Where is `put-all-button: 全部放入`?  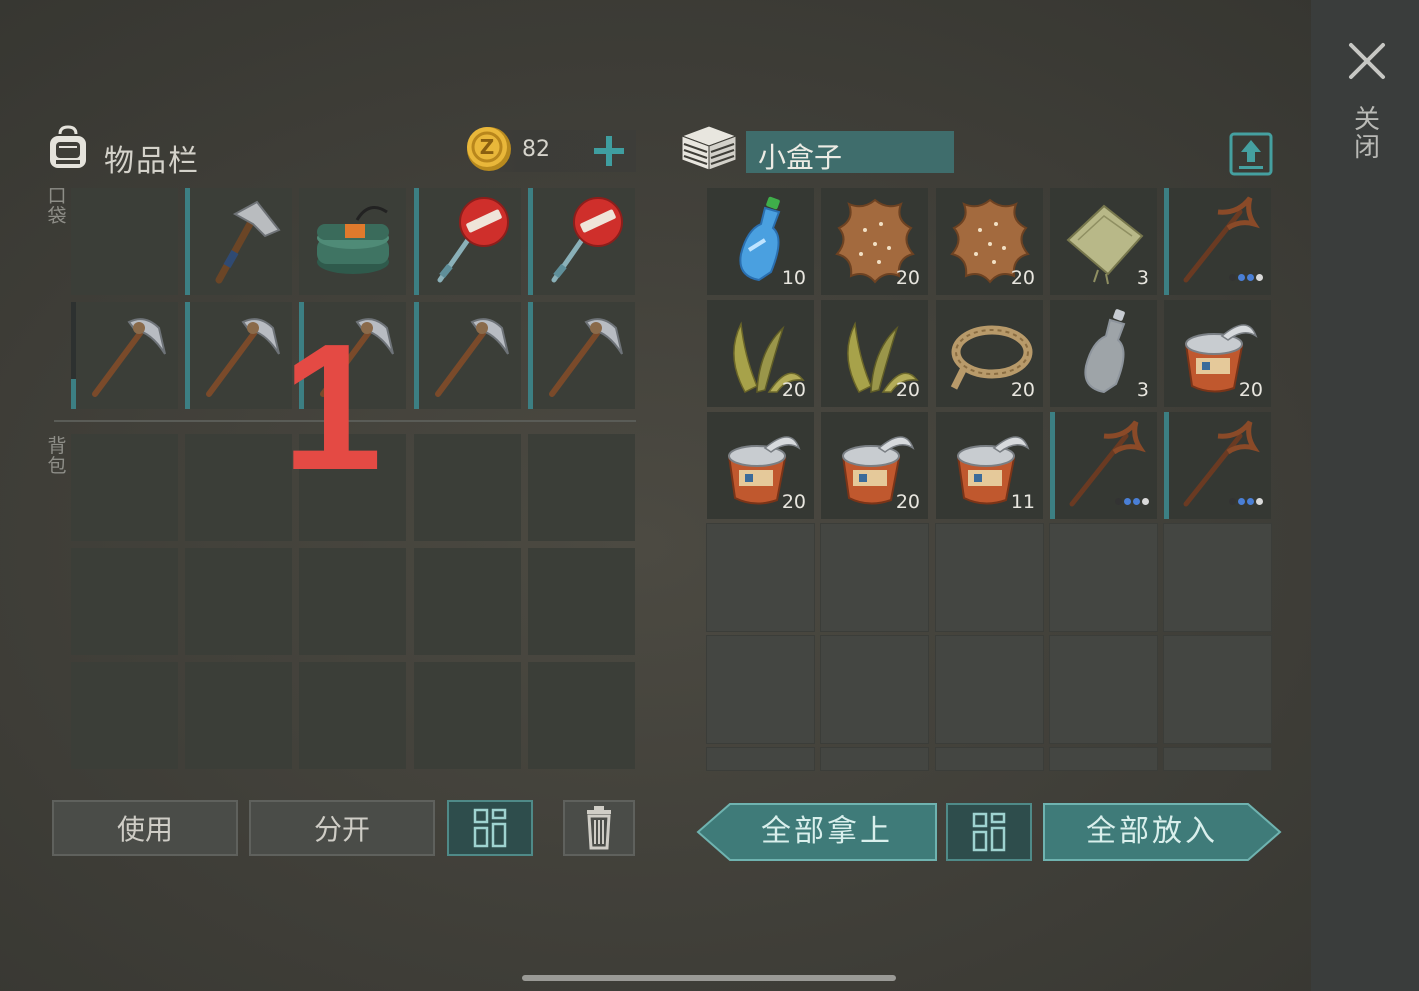
put-all-button: 全部放入 is located at coordinates (1152, 832).